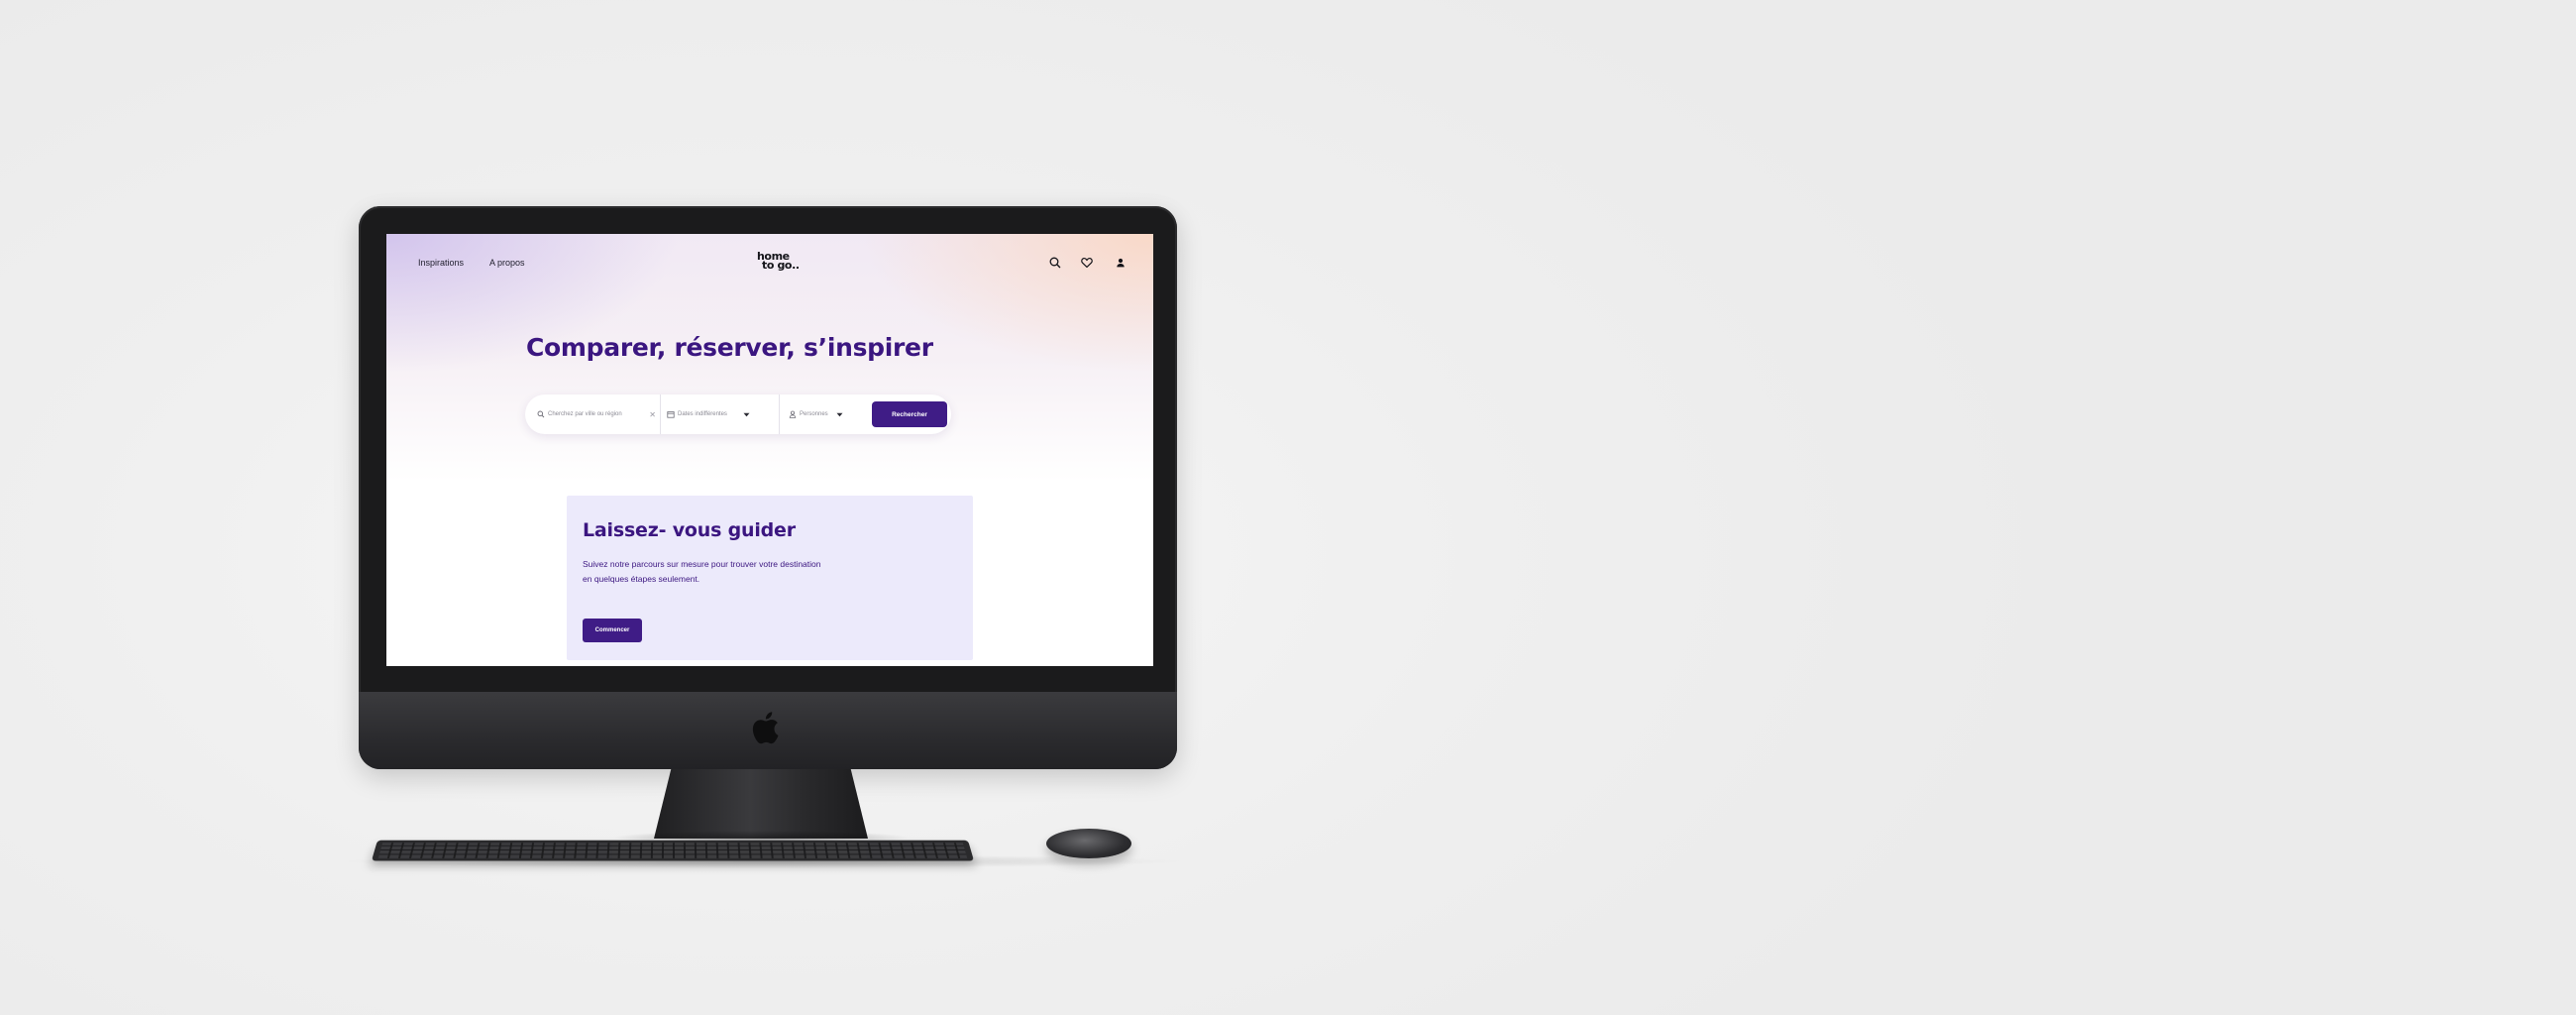 The height and width of the screenshot is (1015, 2576). What do you see at coordinates (642, 579) in the screenshot?
I see `guide-description-line-2: en quelques étapes seulement.` at bounding box center [642, 579].